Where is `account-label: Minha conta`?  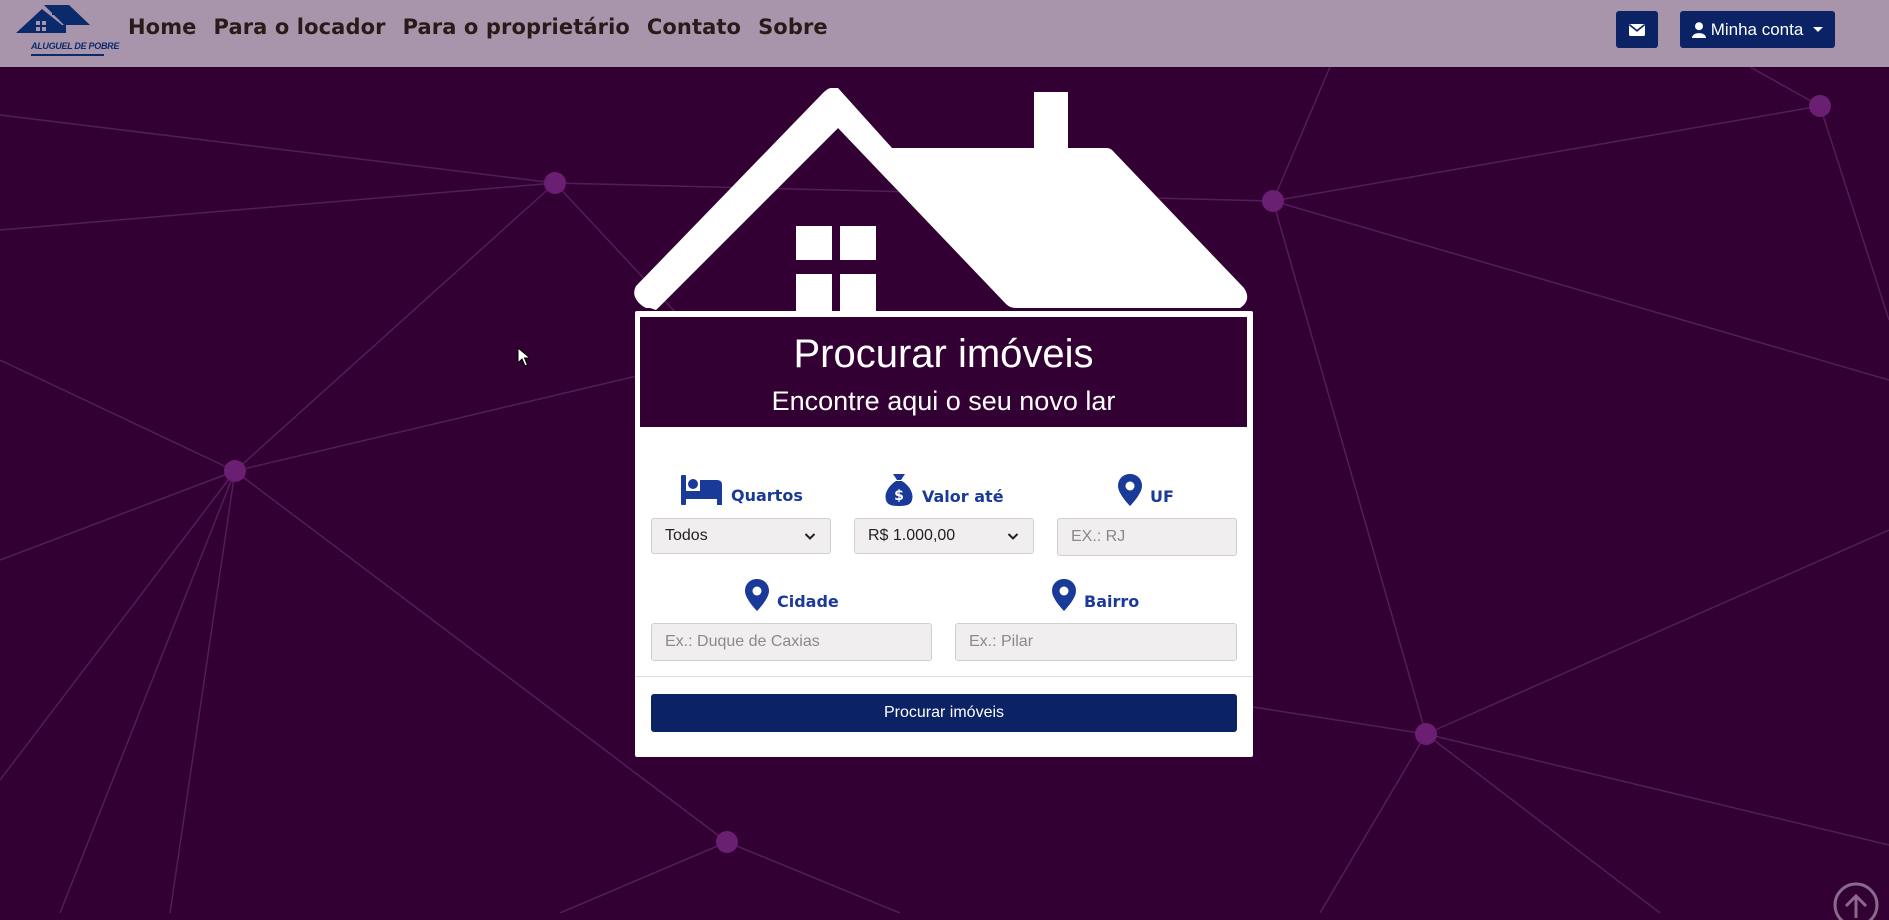
account-label: Minha conta is located at coordinates (1757, 29).